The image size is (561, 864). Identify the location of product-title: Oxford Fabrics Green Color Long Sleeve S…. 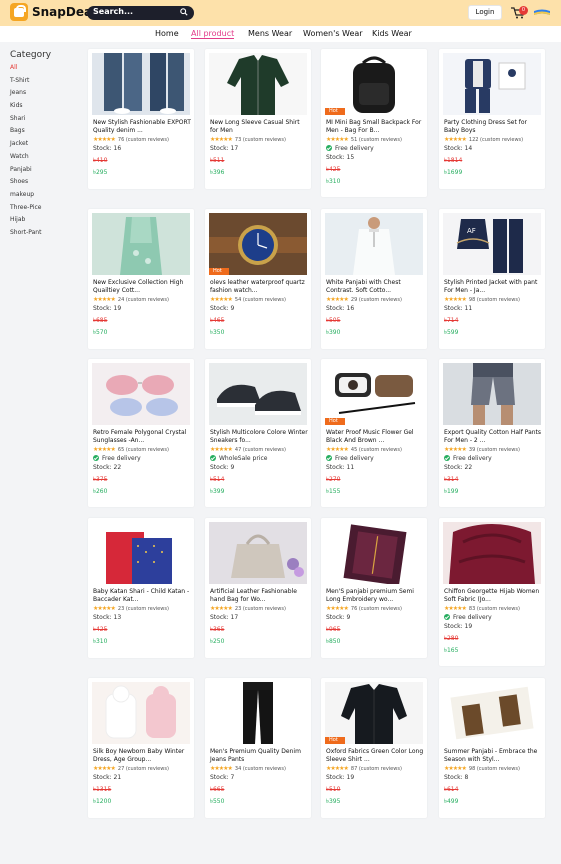
(375, 756).